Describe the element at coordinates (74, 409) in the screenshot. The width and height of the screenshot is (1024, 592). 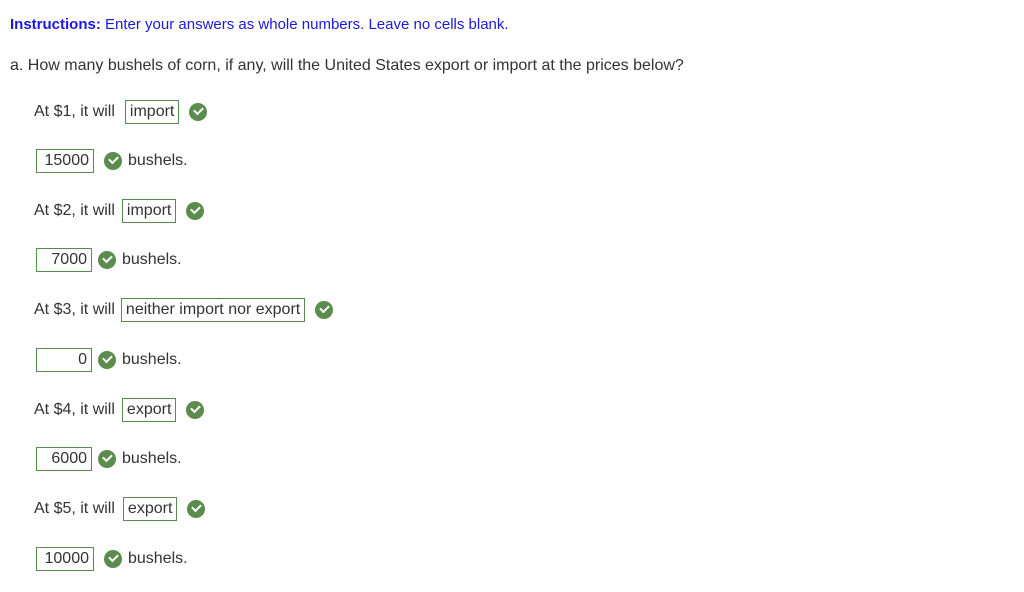
I see `price-prompt: At $4, it will` at that location.